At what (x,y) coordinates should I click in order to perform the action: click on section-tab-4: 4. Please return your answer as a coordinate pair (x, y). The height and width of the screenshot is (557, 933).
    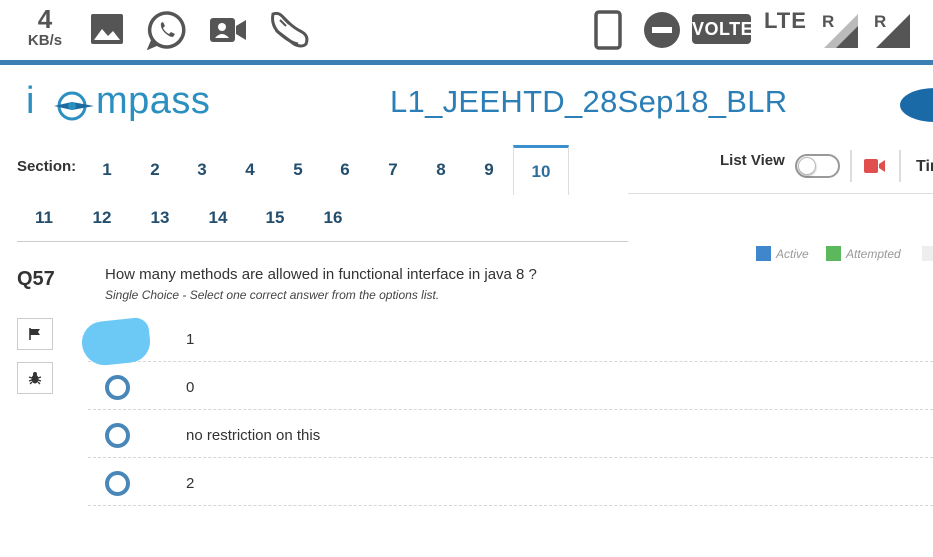
    Looking at the image, I should click on (250, 170).